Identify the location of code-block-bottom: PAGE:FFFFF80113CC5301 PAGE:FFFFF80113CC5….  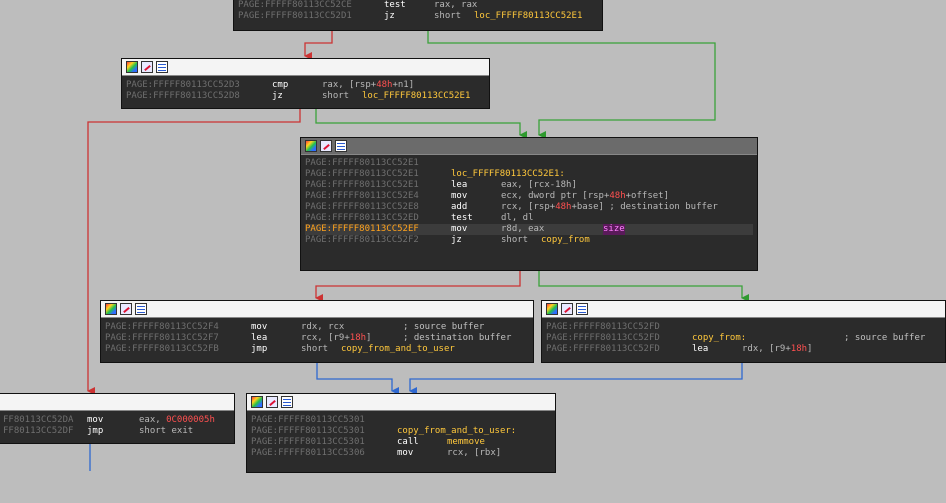
(401, 433).